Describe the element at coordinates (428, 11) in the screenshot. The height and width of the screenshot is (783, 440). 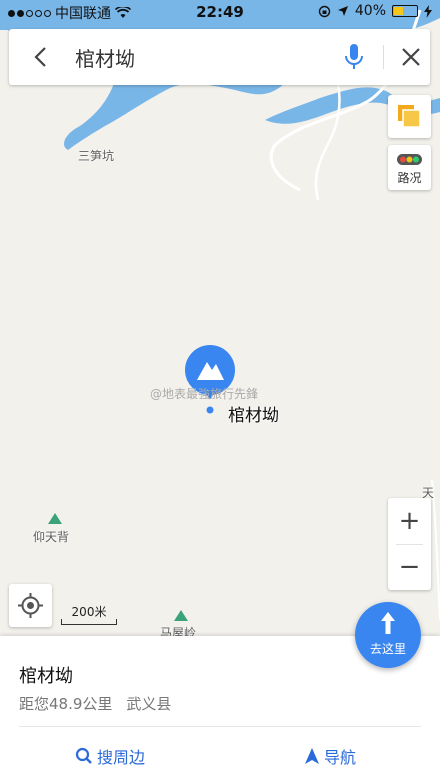
I see `charging-icon` at that location.